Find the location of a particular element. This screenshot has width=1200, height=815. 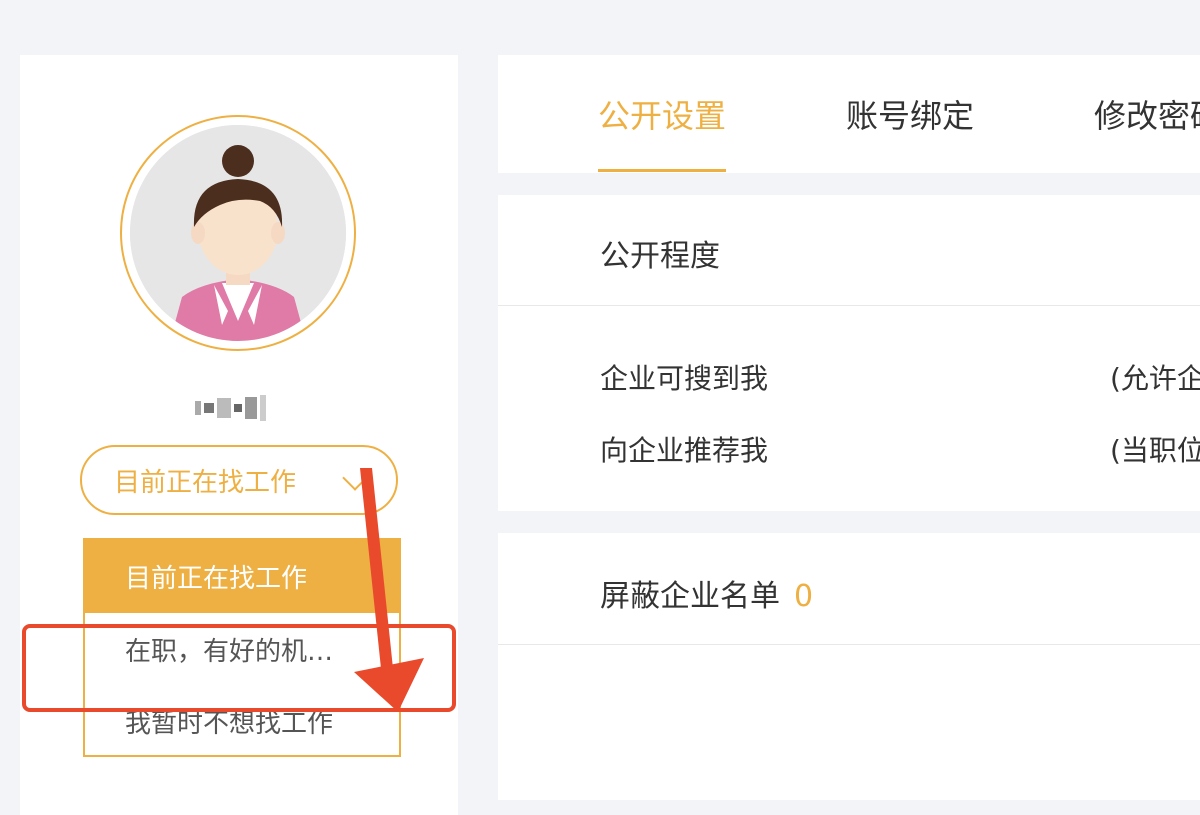

privacy-row-label-searchable: 企业可搜到我 is located at coordinates (684, 378).